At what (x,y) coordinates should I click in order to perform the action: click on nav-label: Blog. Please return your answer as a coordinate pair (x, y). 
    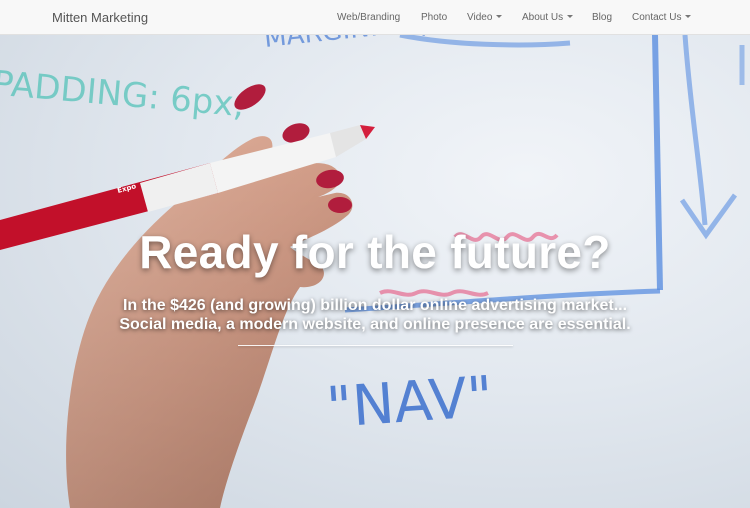
    Looking at the image, I should click on (602, 17).